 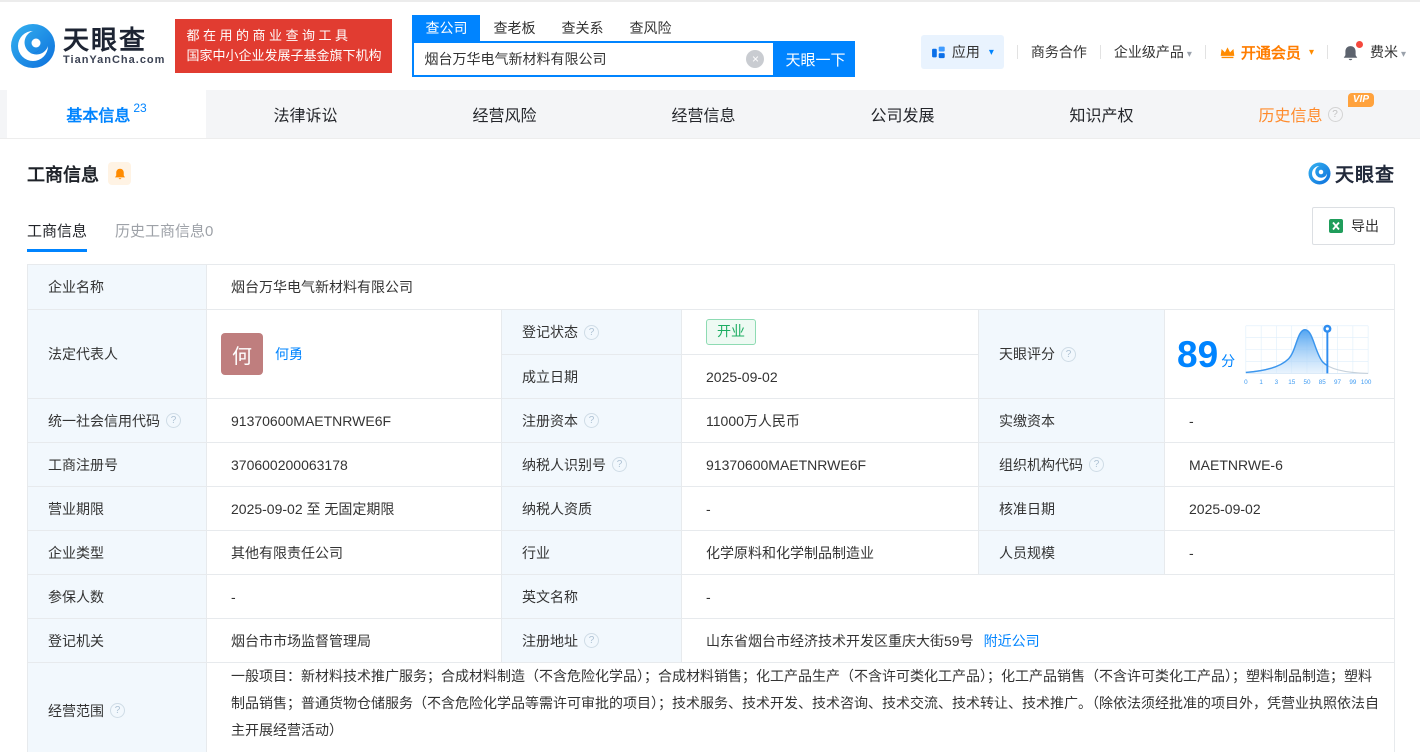 What do you see at coordinates (902, 114) in the screenshot?
I see `tab-company-development: 公司发展` at bounding box center [902, 114].